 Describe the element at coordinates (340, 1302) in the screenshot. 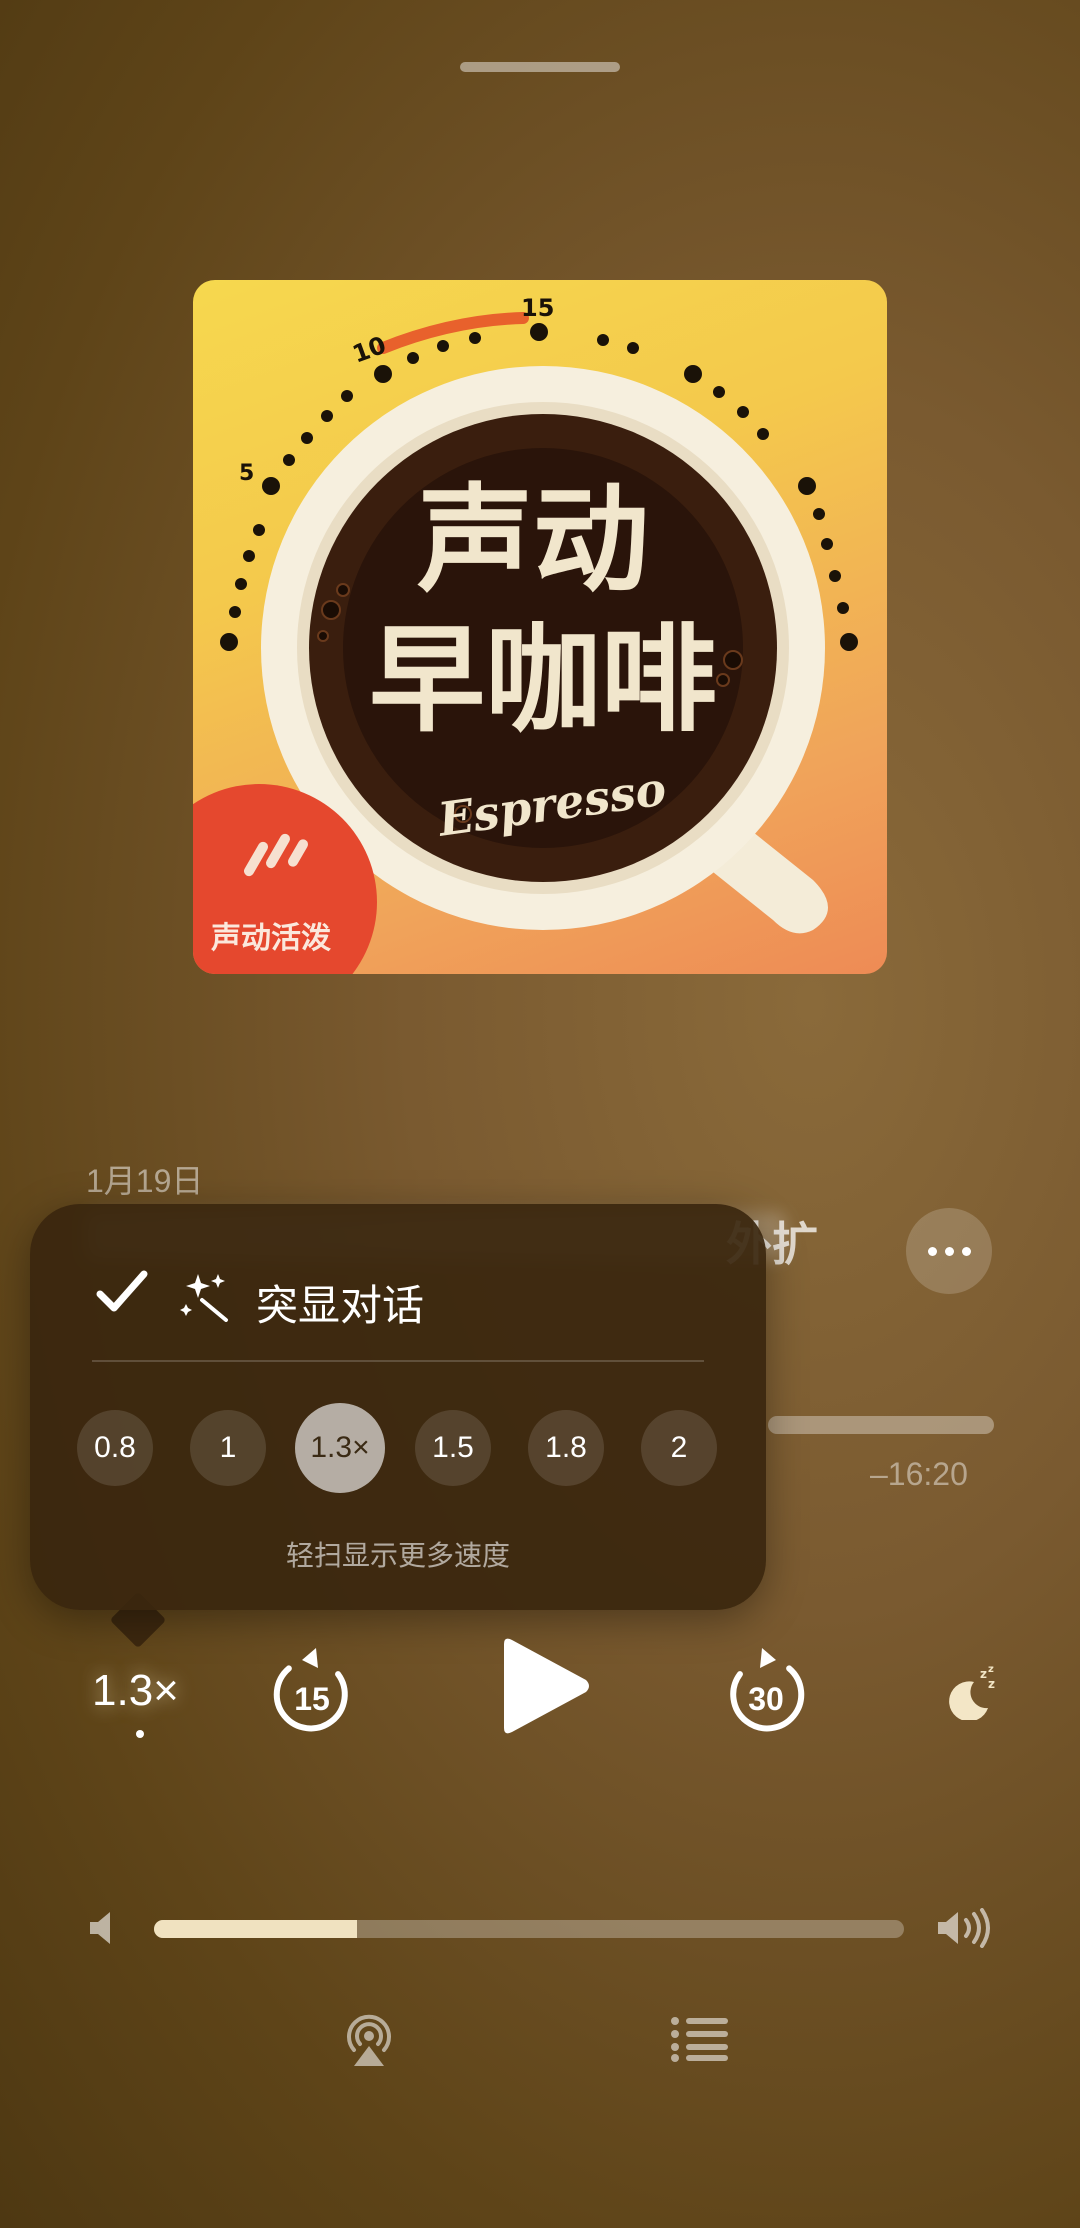

I see `highlight-dialogue-toggle: 突显对话` at that location.